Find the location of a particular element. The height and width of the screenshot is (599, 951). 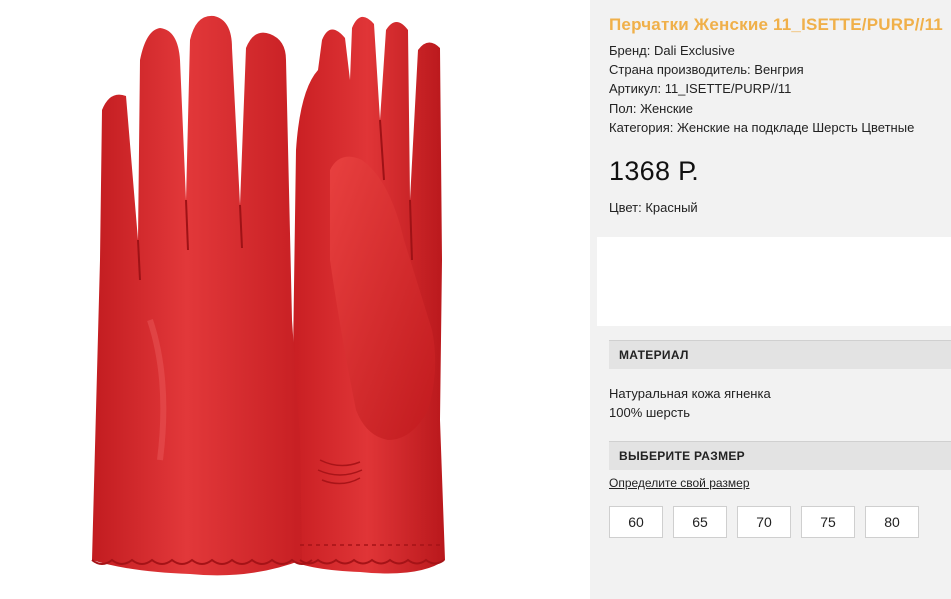

size-option-75: 75 is located at coordinates (828, 522).